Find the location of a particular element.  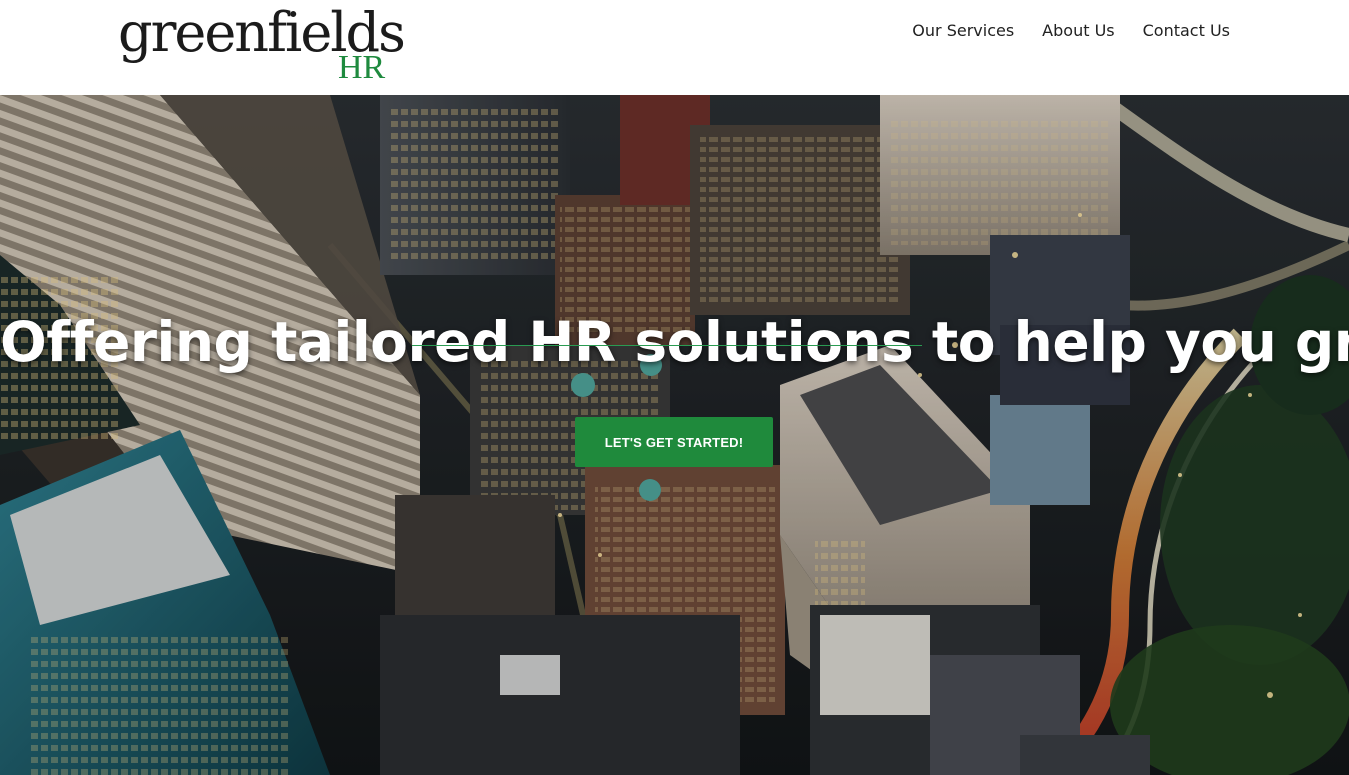

headline-divider is located at coordinates (667, 345).